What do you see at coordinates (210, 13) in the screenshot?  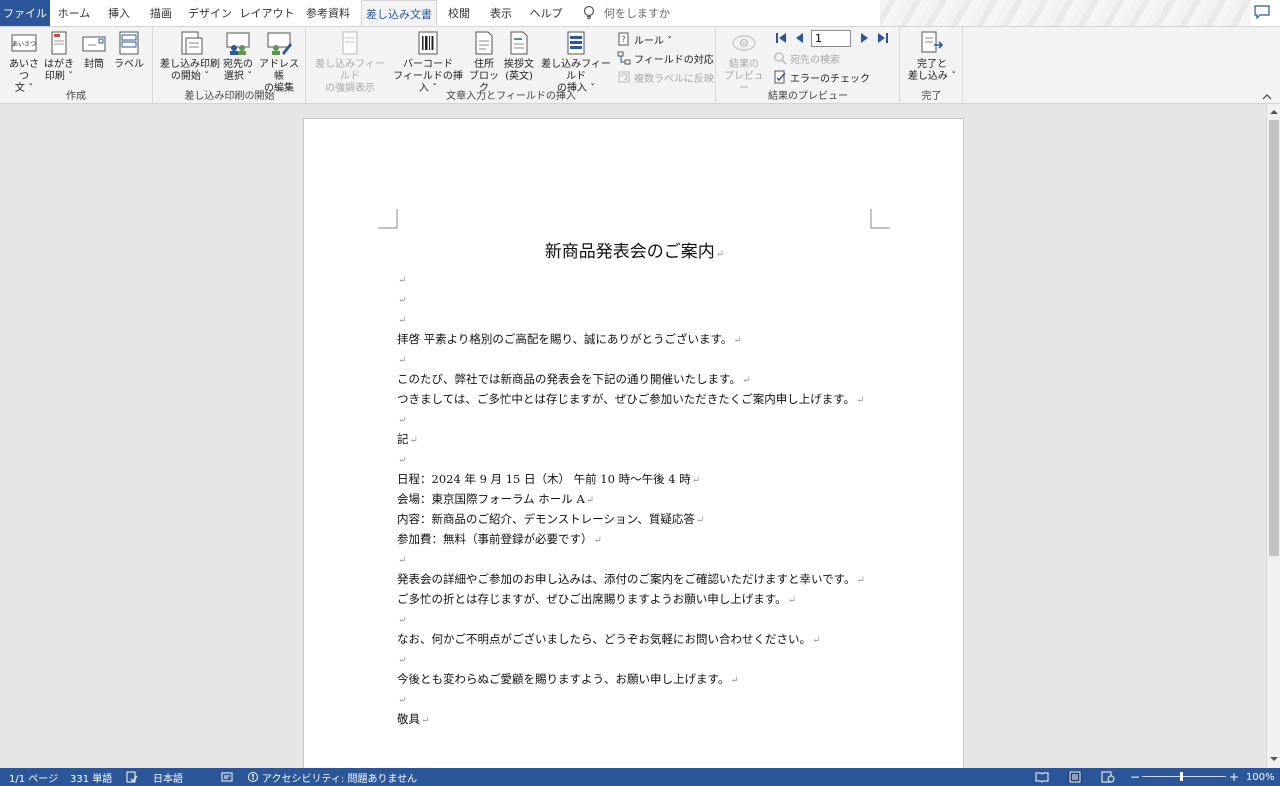 I see `tab-3: デザイン` at bounding box center [210, 13].